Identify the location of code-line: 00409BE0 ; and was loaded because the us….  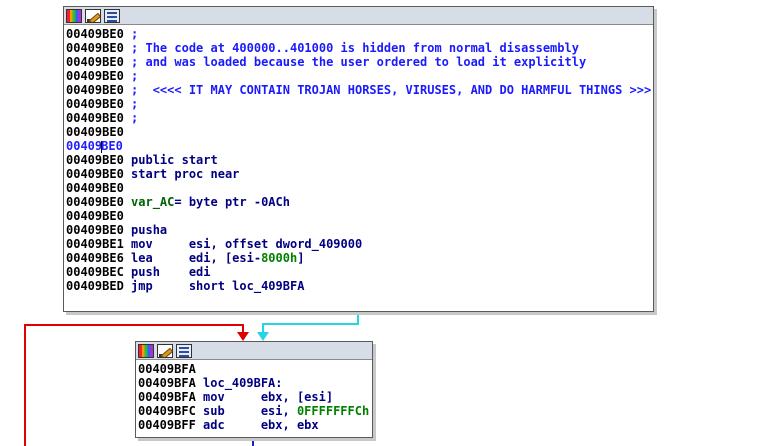
(359, 62).